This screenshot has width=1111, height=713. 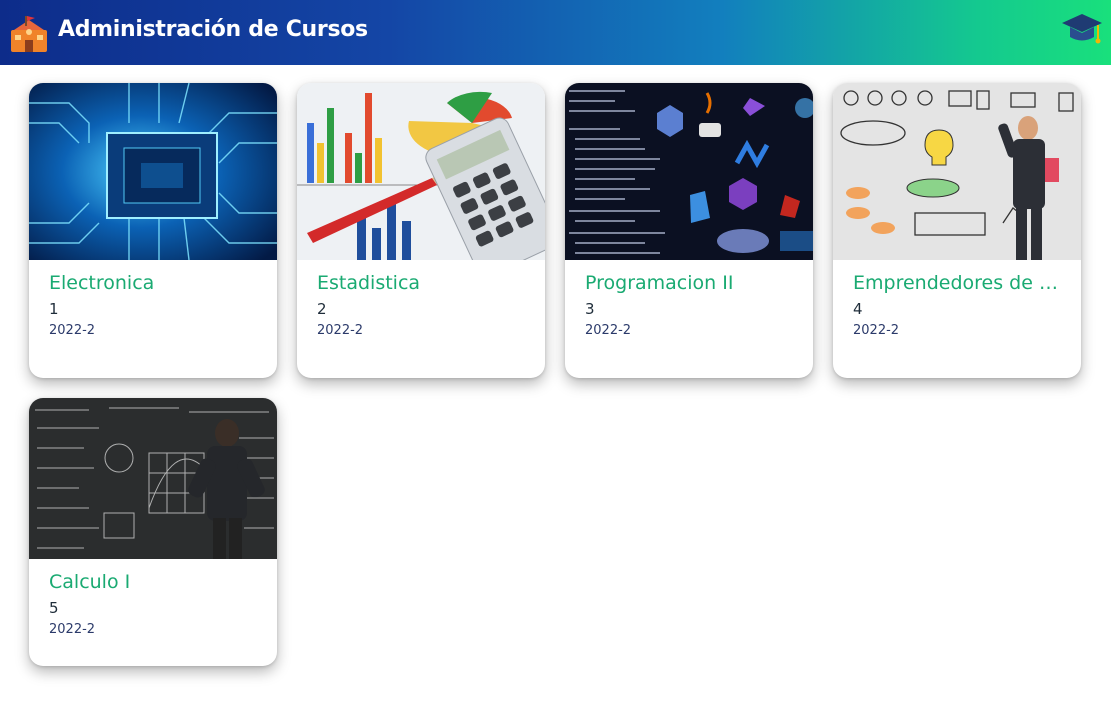 I want to click on course-number: 1, so click(x=54, y=309).